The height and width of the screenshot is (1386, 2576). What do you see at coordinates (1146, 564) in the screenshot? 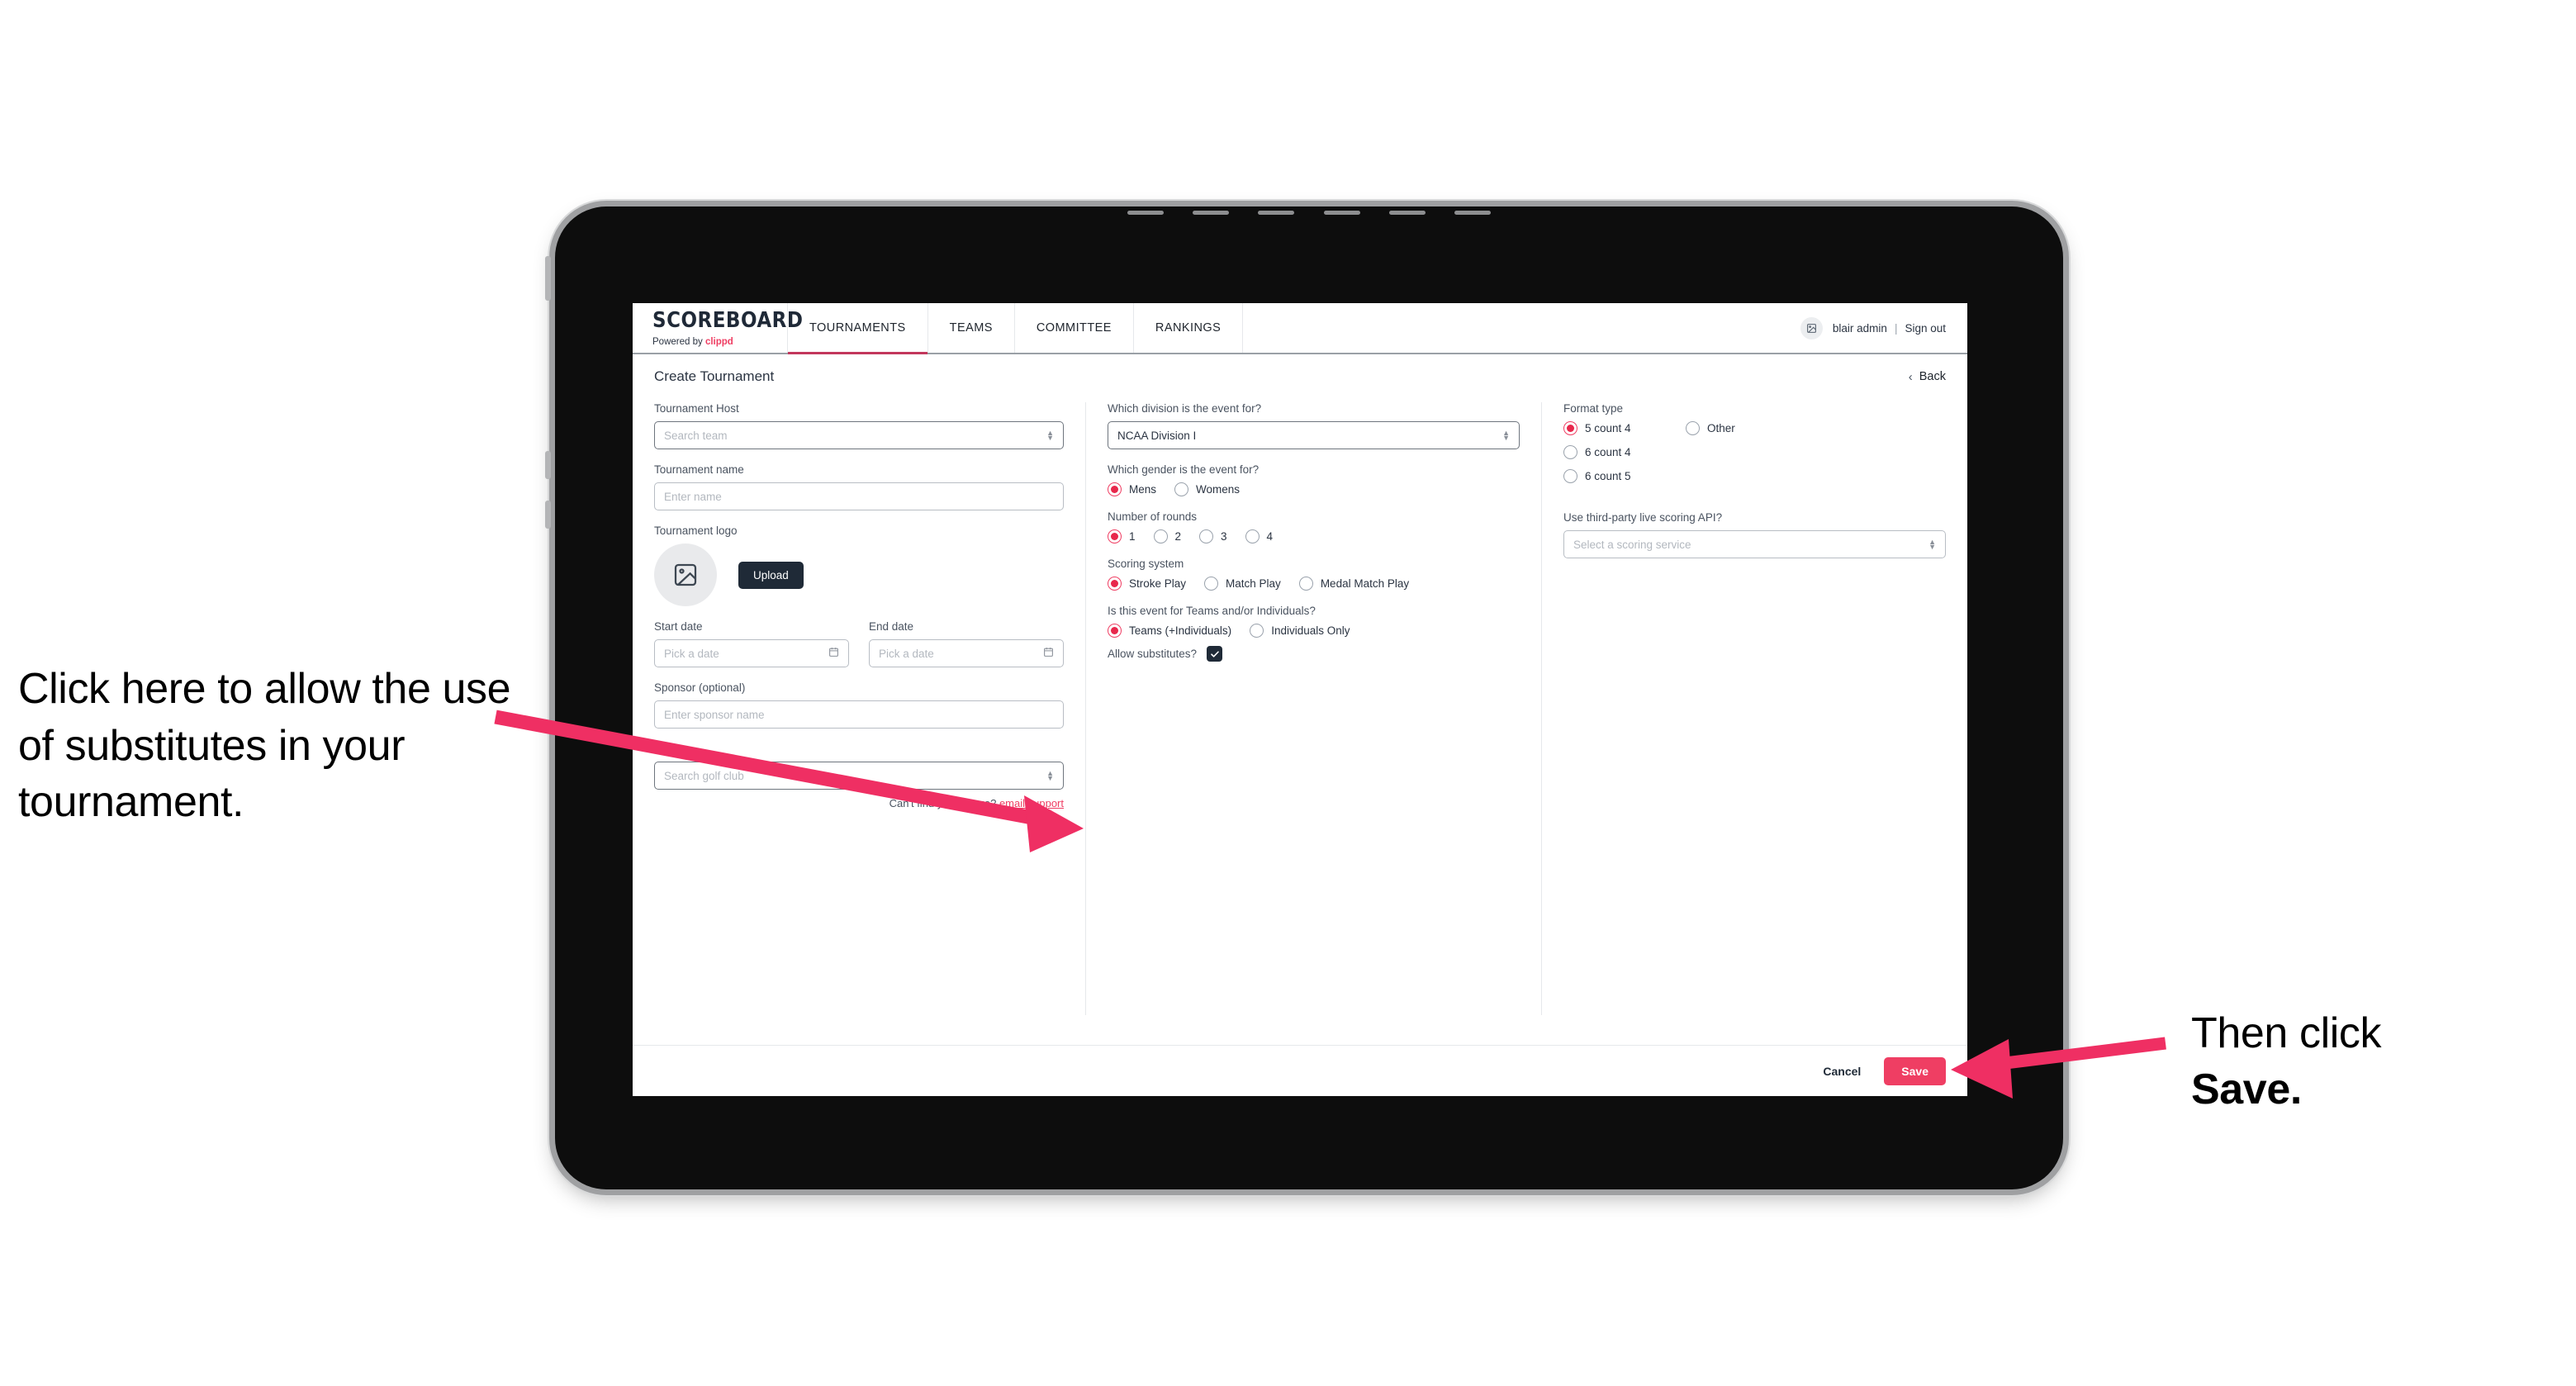
I see `scoring-system-label: Scoring system` at bounding box center [1146, 564].